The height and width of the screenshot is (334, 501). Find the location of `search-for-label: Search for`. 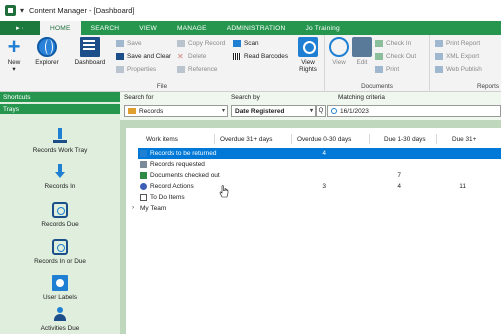

search-for-label: Search for is located at coordinates (139, 97).